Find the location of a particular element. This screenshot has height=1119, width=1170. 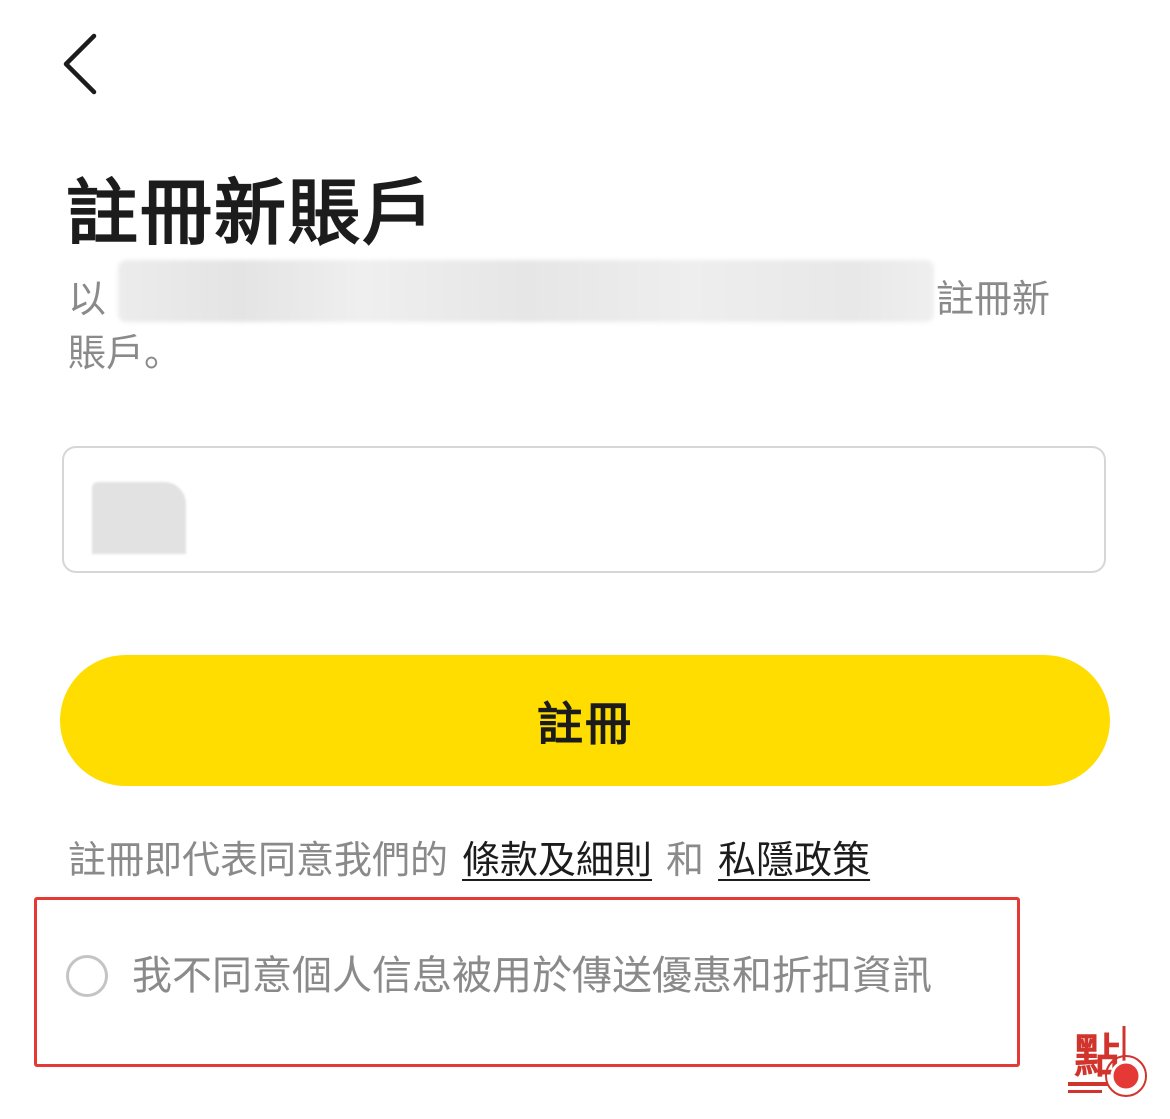

terms-link: 條款及細則 is located at coordinates (557, 860).